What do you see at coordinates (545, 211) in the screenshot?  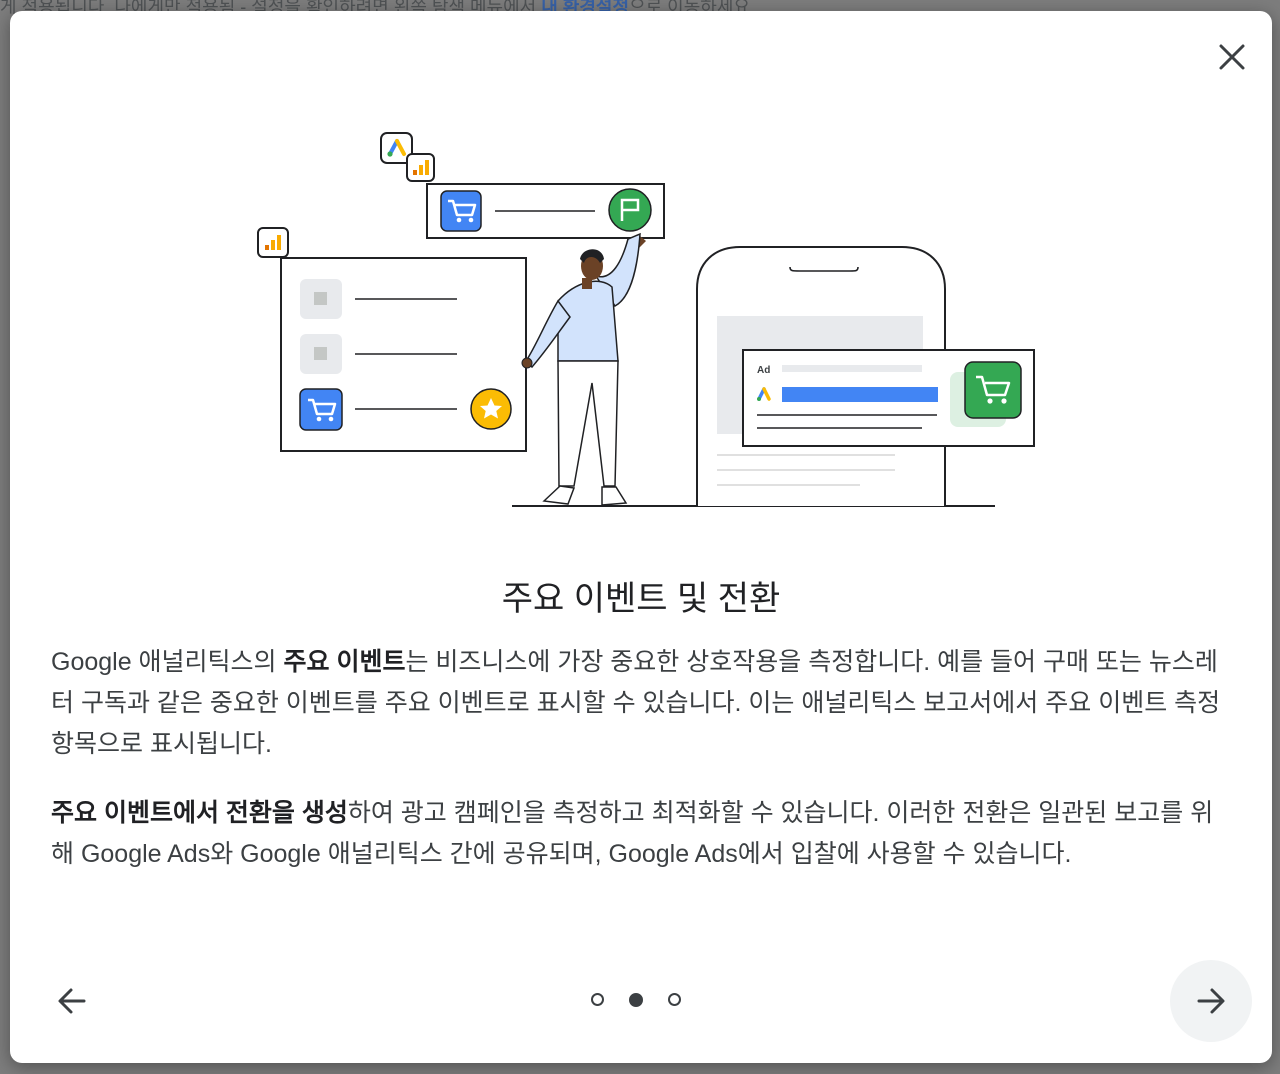 I see `event-card-top` at bounding box center [545, 211].